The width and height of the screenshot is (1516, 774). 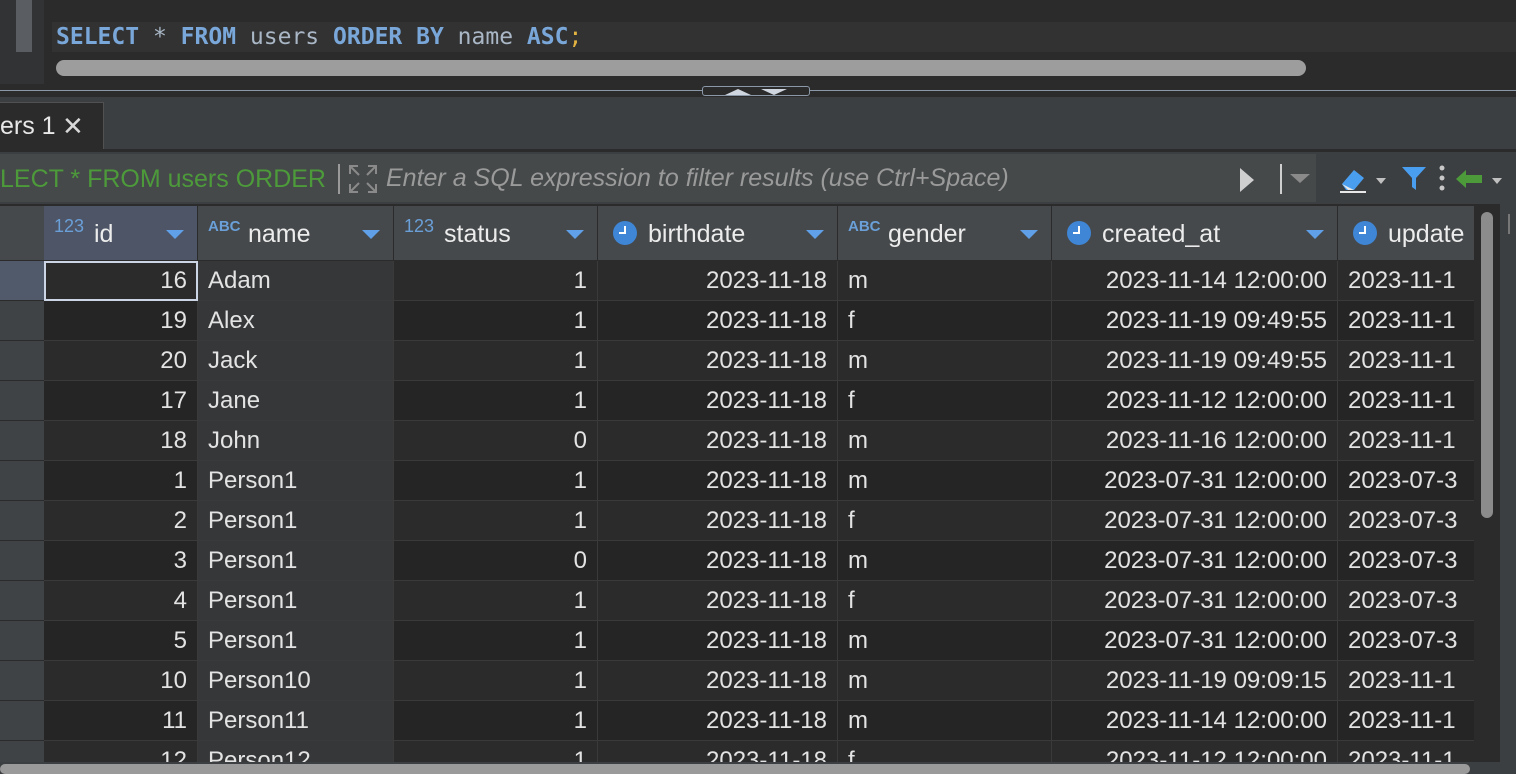 I want to click on filter-expression-input, so click(x=811, y=178).